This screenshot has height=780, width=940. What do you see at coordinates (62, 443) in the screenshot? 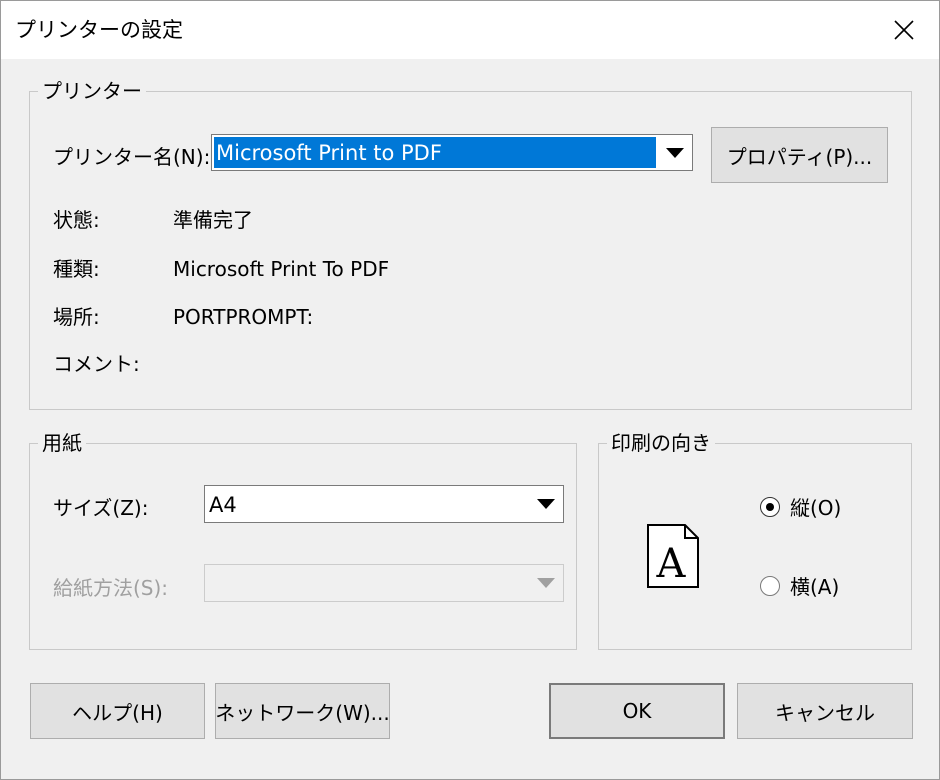
I see `paper-group-label: 用紙` at bounding box center [62, 443].